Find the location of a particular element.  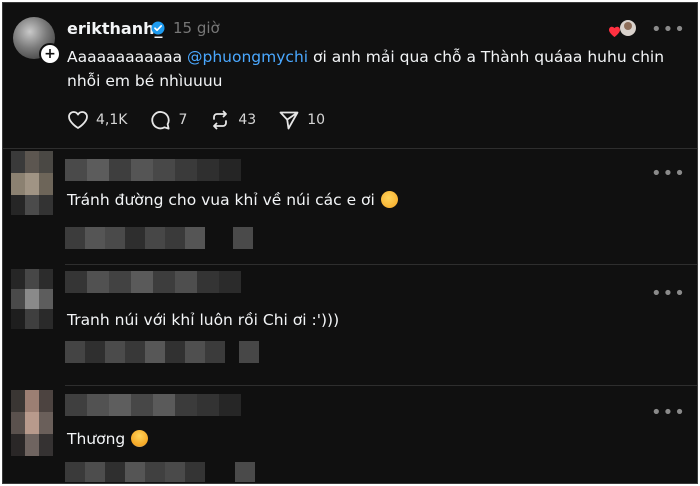

comment-text: Thương is located at coordinates (108, 439).